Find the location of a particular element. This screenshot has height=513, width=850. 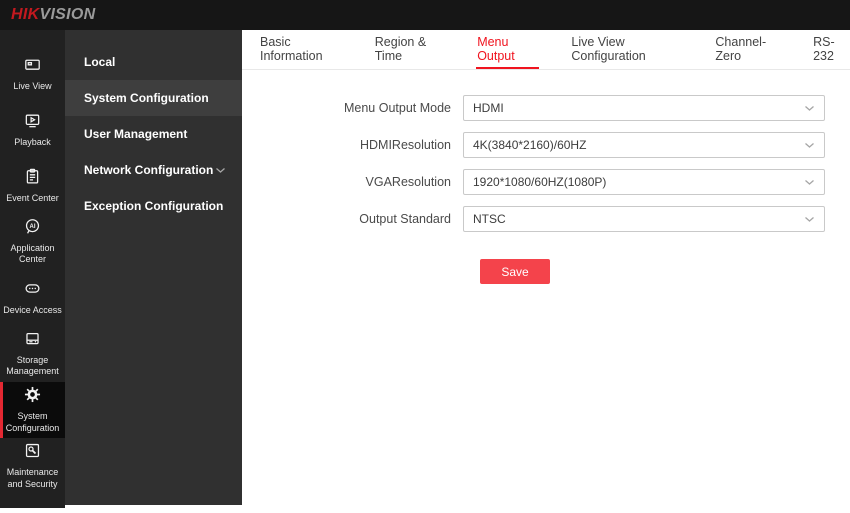

form-row: VGAResolution 1920*1080/60HZ(1080P) is located at coordinates (546, 182).